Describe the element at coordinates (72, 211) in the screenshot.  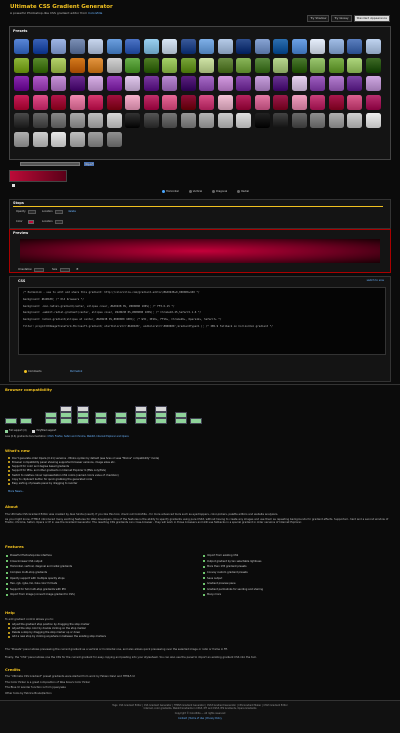
I see `stop-delete-link: delete` at that location.